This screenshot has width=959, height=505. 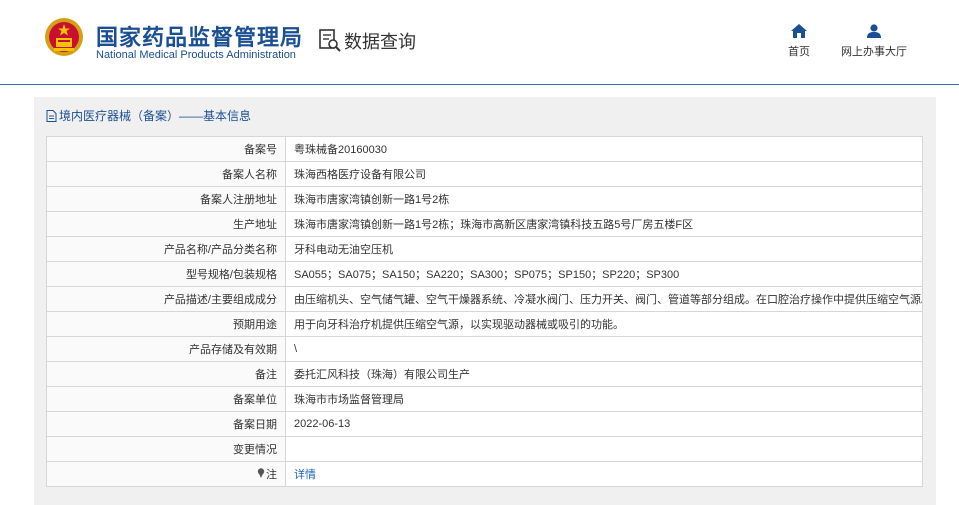 What do you see at coordinates (604, 199) in the screenshot?
I see `row-value: 珠海市唐家湾镇创新一路1号2栋` at bounding box center [604, 199].